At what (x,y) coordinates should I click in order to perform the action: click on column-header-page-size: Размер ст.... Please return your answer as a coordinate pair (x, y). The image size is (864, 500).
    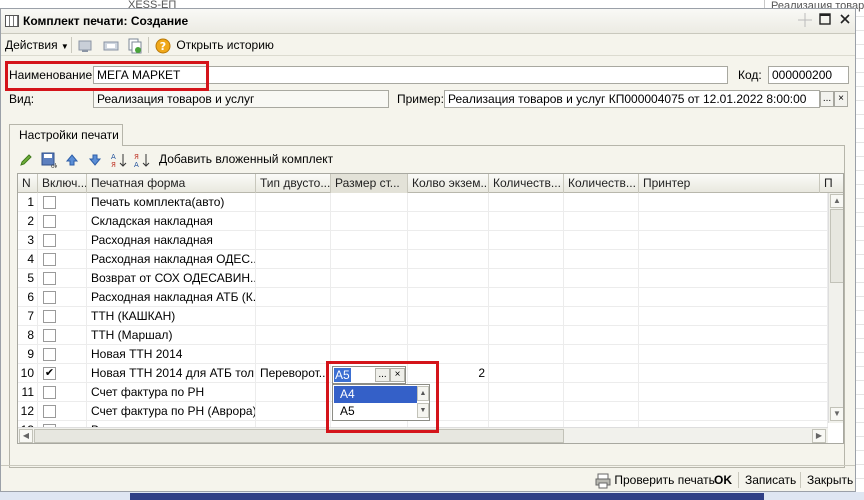
    Looking at the image, I should click on (369, 183).